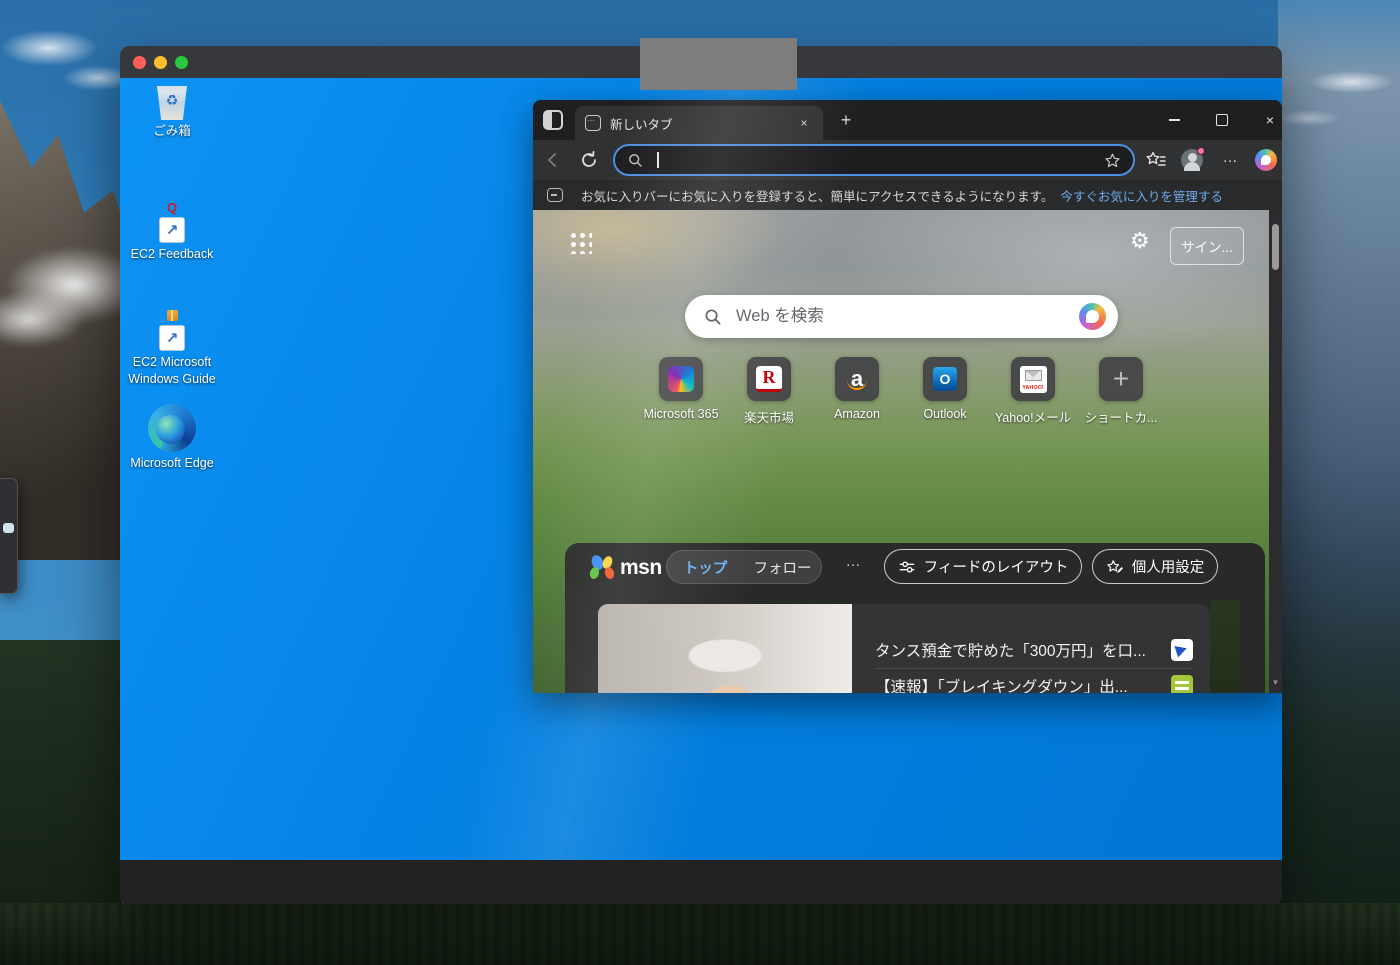 The width and height of the screenshot is (1400, 965). I want to click on page-scrollbar: ▼, so click(1275, 451).